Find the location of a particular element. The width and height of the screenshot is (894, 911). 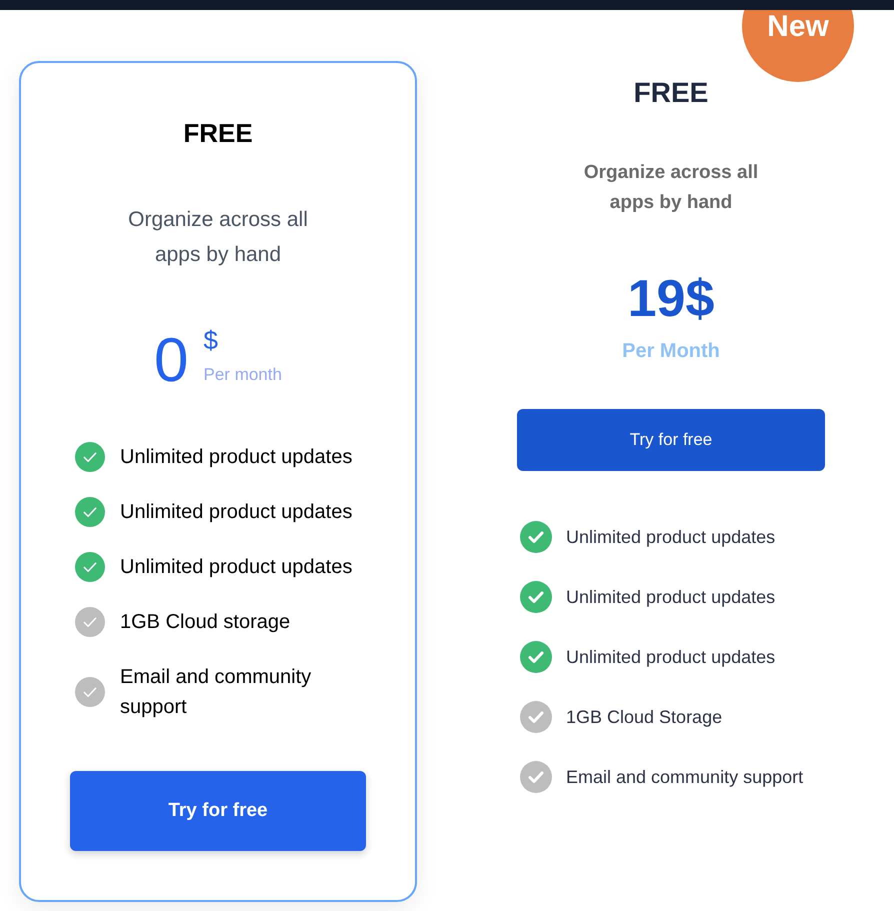

feature-text: 1GB Cloud storage is located at coordinates (206, 622).